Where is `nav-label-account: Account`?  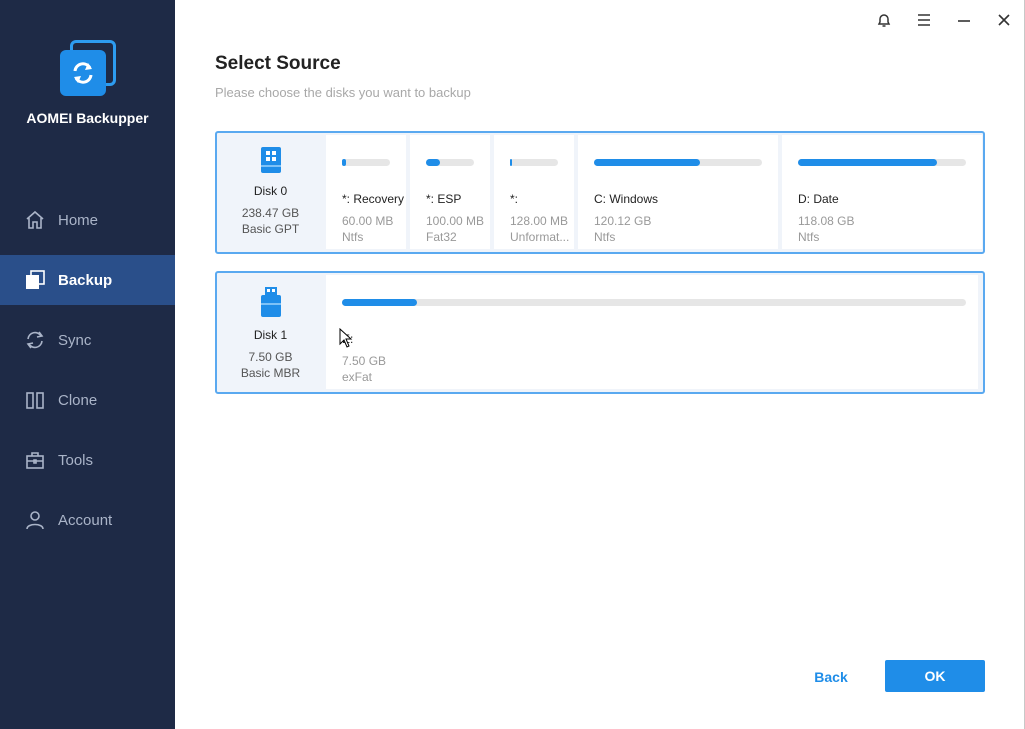
nav-label-account: Account is located at coordinates (85, 520).